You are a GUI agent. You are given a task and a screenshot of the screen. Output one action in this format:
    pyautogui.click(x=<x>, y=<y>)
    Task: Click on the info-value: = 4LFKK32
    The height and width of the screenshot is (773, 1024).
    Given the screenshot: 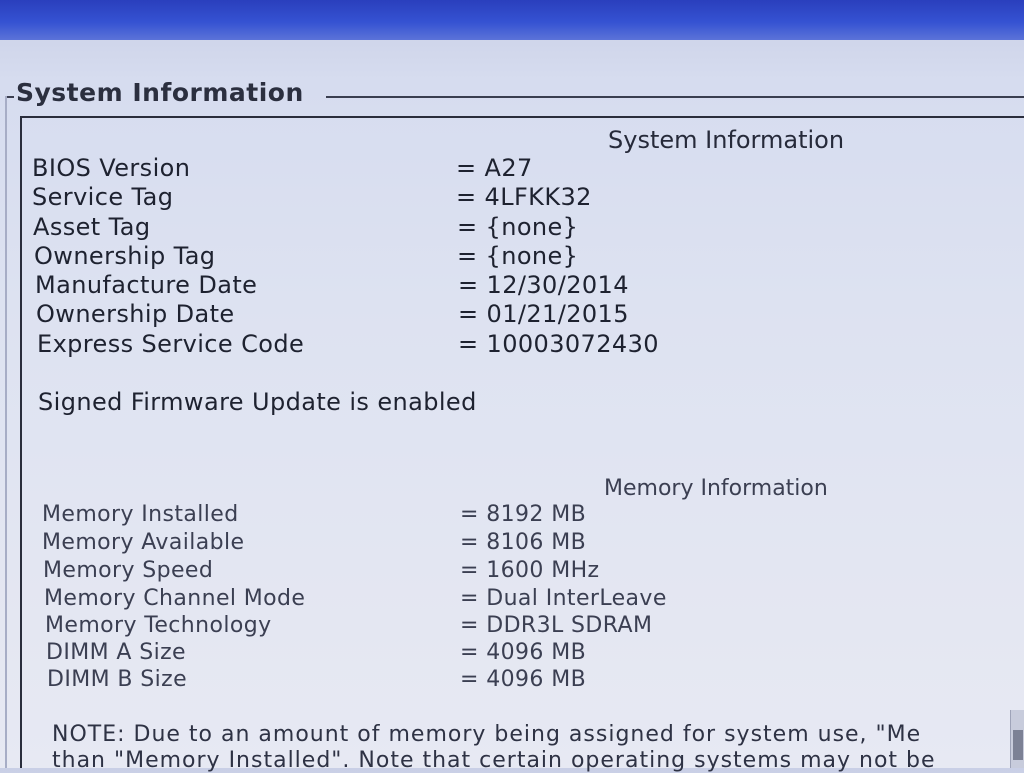 What is the action you would take?
    pyautogui.click(x=524, y=197)
    